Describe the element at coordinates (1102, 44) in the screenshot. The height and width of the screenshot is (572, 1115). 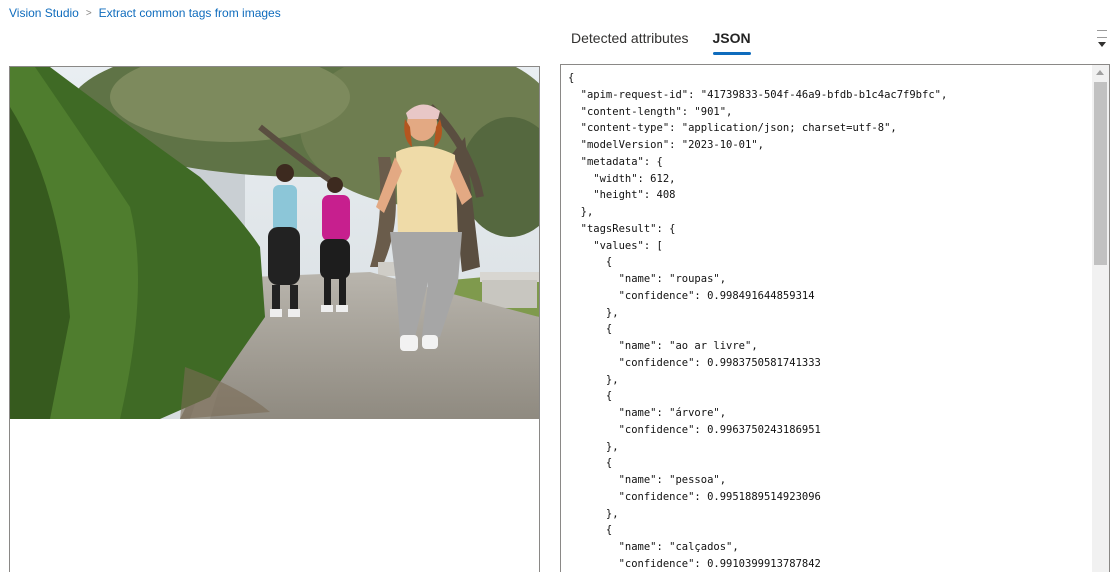
I see `scroll-down-arrow-icon` at that location.